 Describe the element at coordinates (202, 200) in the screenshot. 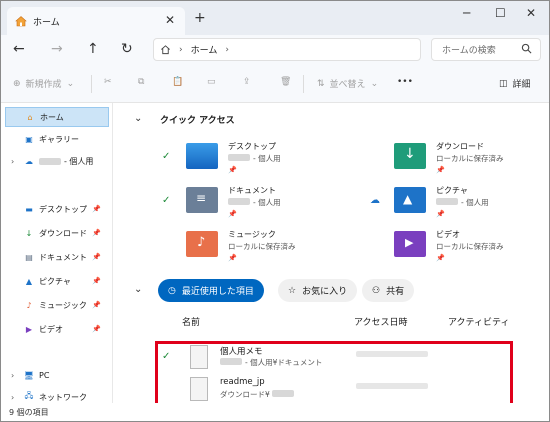

I see `documents-folder-icon: ≡` at that location.